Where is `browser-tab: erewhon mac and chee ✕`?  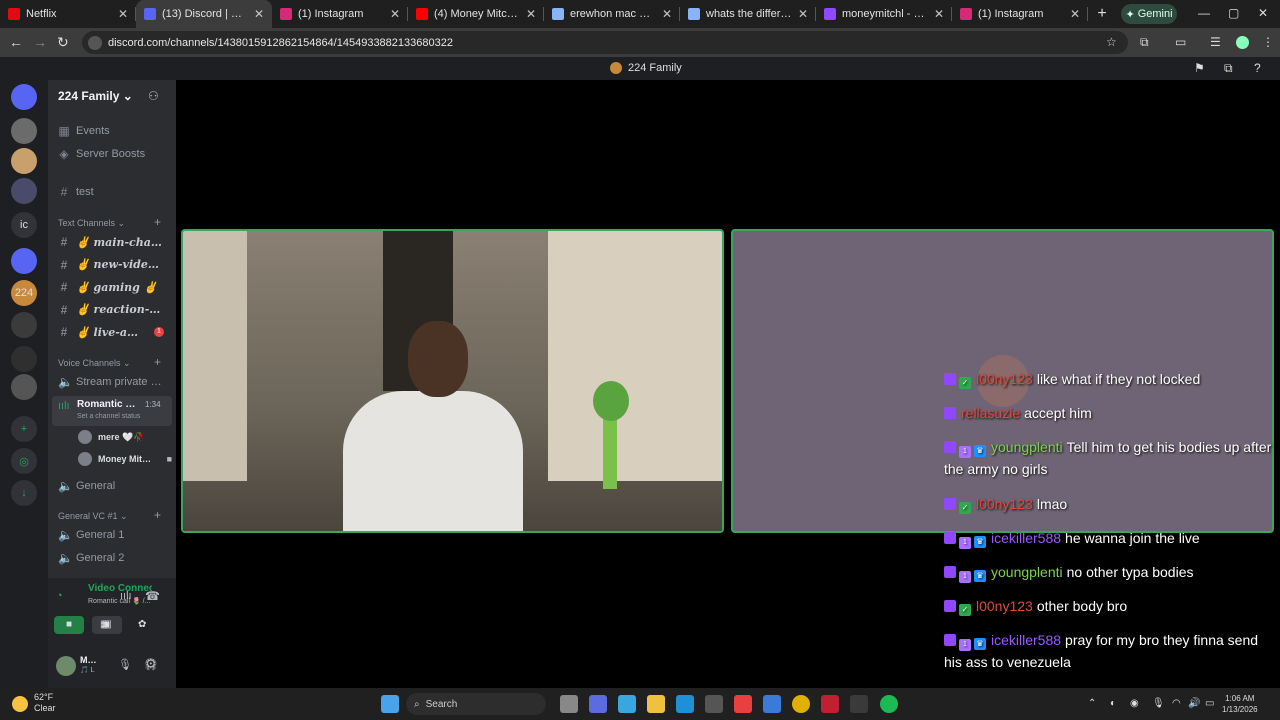
browser-tab: erewhon mac and chee ✕ is located at coordinates (612, 14).